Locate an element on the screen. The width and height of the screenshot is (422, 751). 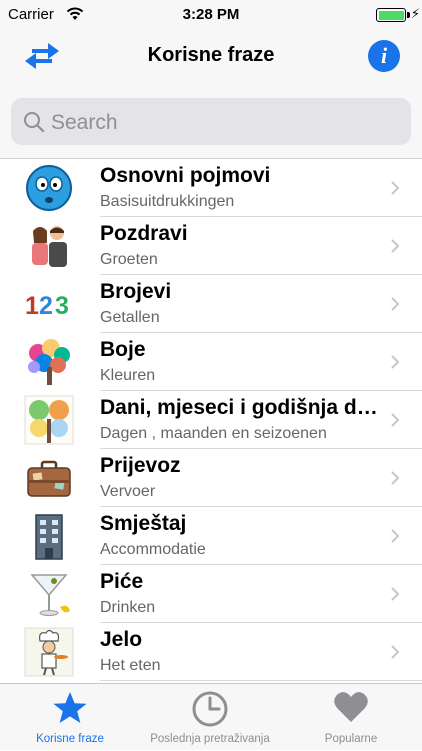
tab-label: Poslednja pretraživanja is located at coordinates (210, 739).